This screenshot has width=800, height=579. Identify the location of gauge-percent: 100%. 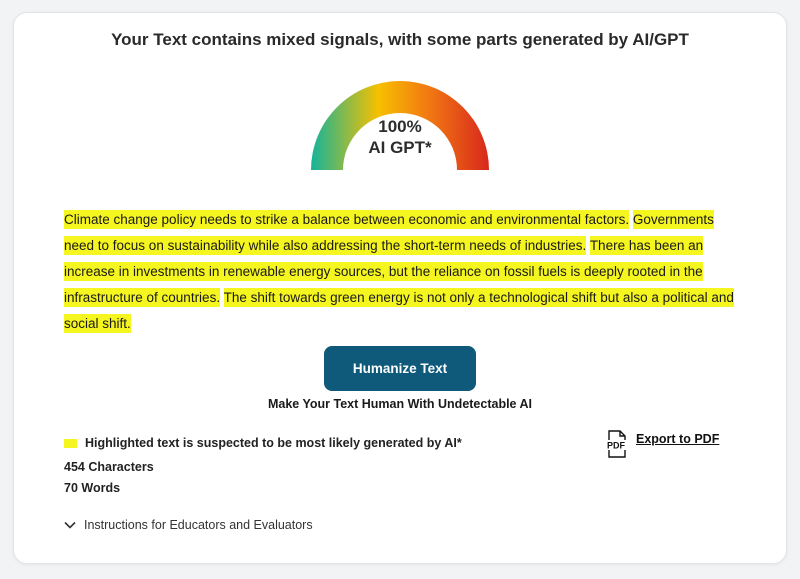
(400, 126).